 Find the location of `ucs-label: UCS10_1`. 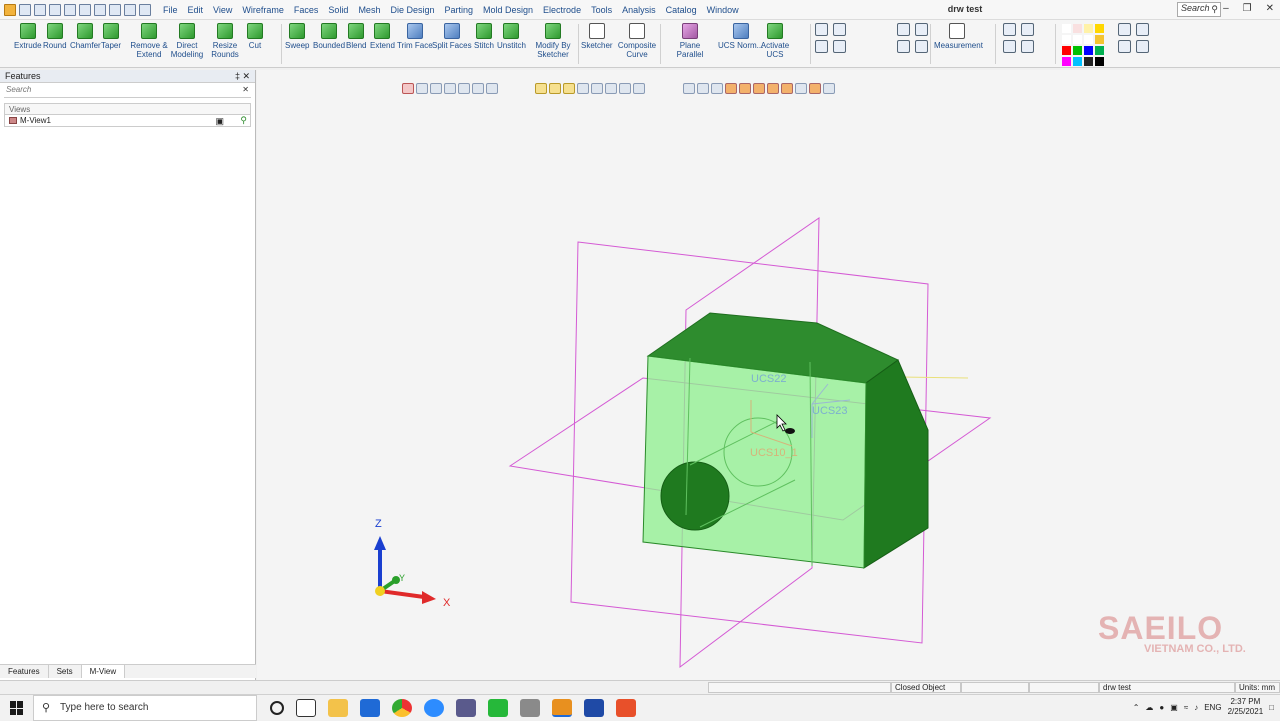

ucs-label: UCS10_1 is located at coordinates (774, 453).